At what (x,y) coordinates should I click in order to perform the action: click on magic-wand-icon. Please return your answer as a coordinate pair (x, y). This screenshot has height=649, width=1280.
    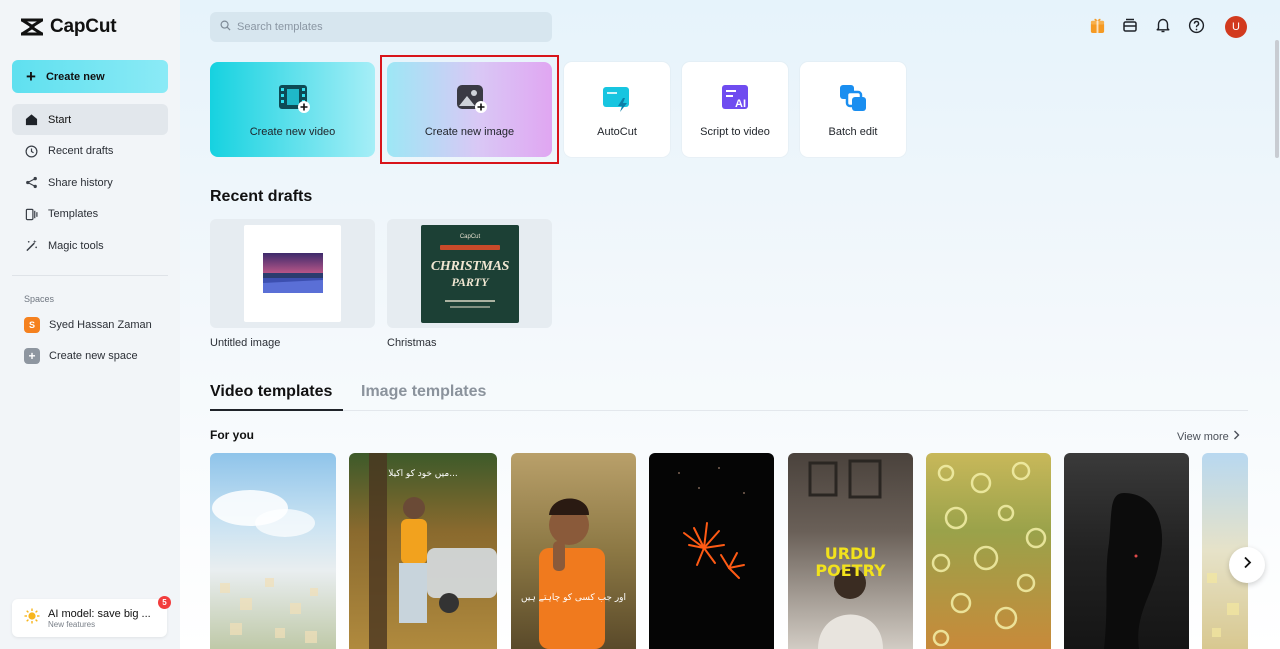
    Looking at the image, I should click on (31, 246).